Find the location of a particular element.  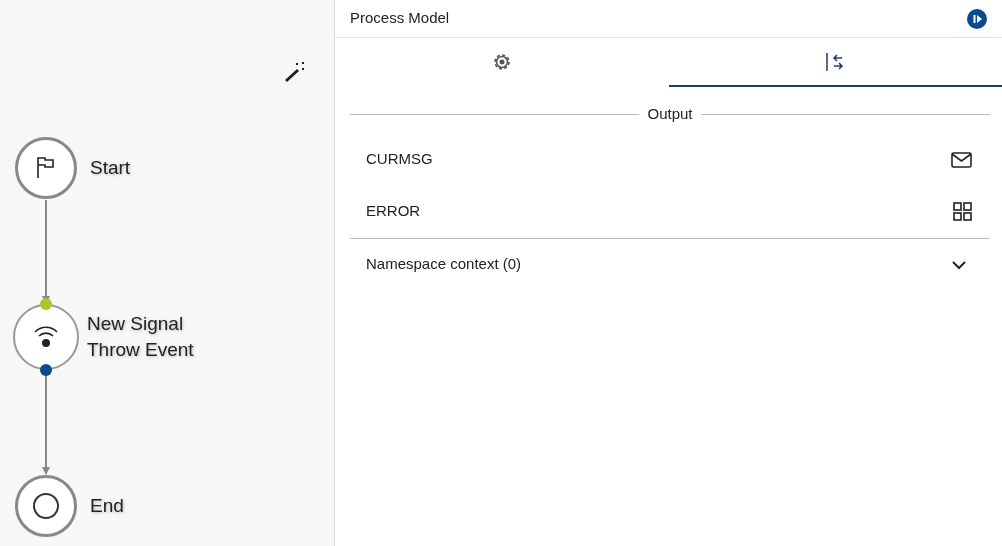

run-icon is located at coordinates (977, 18).